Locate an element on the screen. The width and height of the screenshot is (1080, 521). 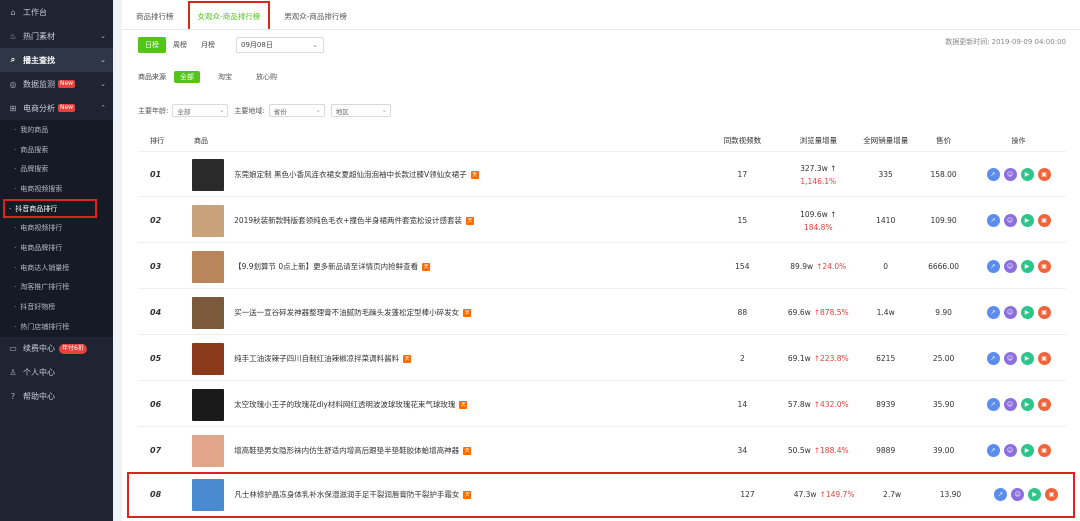
sidebar-item-profile: ♙ 个人中心 is located at coordinates (56, 373).